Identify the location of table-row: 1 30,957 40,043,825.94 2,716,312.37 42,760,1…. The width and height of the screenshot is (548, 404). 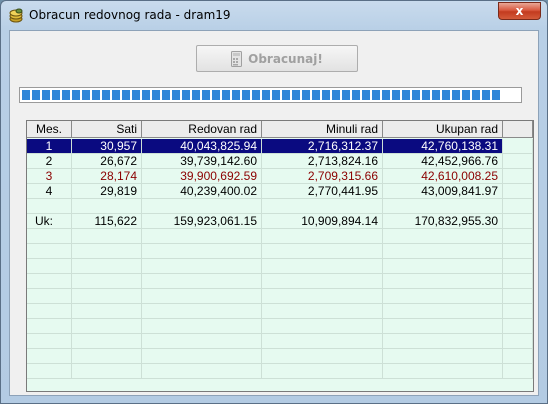
(280, 146).